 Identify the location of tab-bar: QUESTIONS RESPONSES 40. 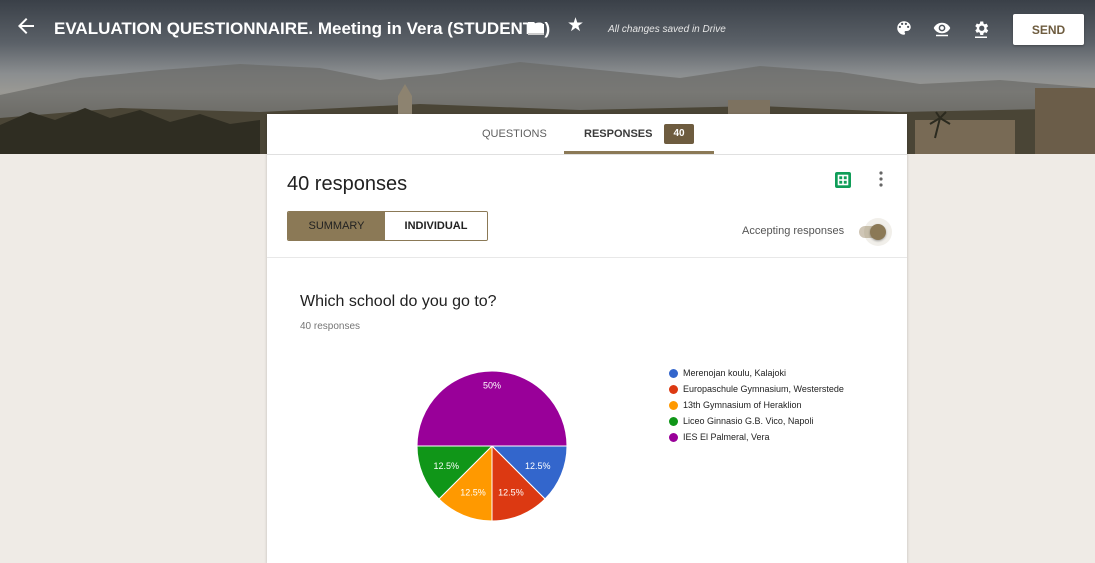
(587, 134).